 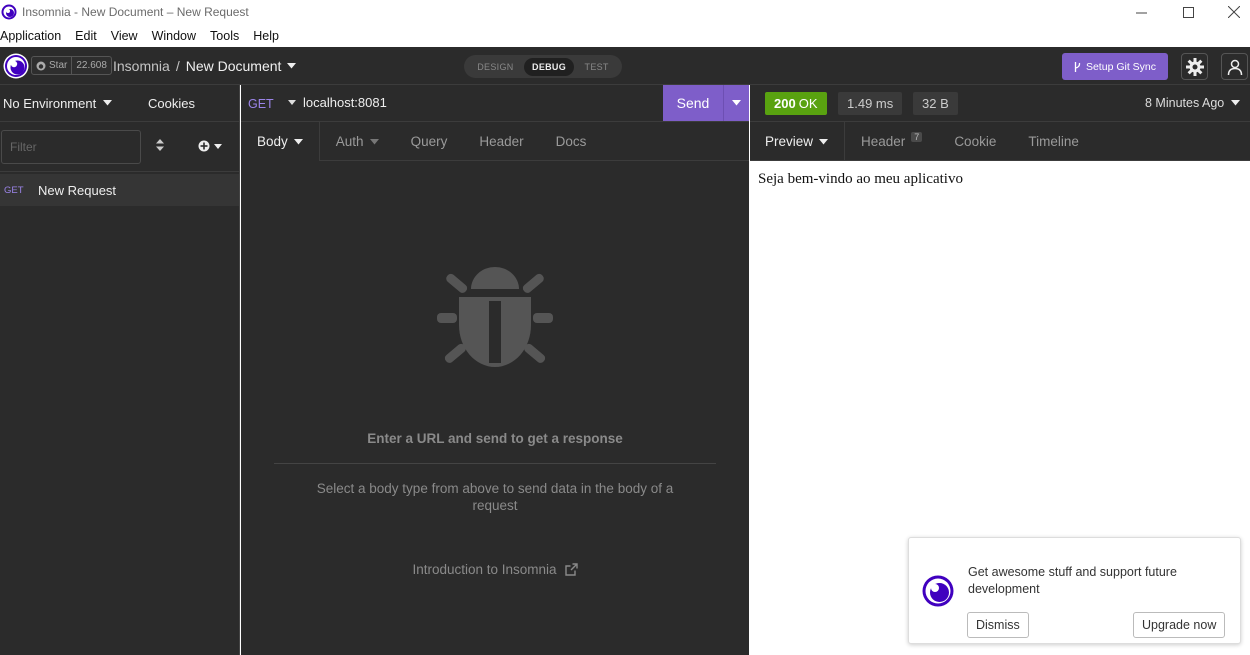 I want to click on request-name: New Request, so click(x=77, y=190).